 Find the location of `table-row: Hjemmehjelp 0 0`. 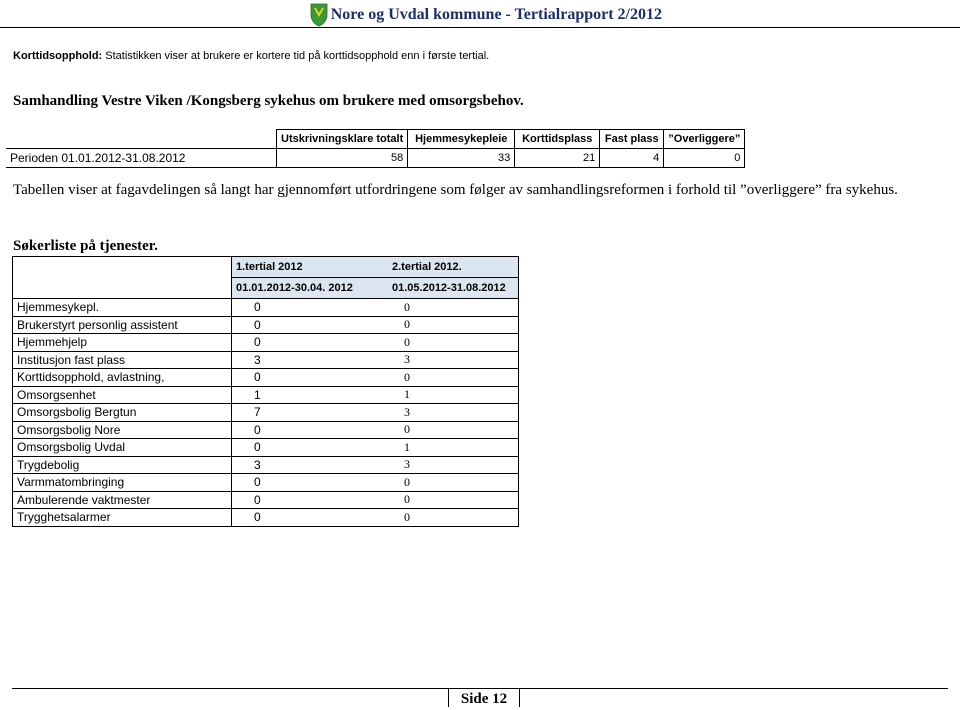

table-row: Hjemmehjelp 0 0 is located at coordinates (265, 342).